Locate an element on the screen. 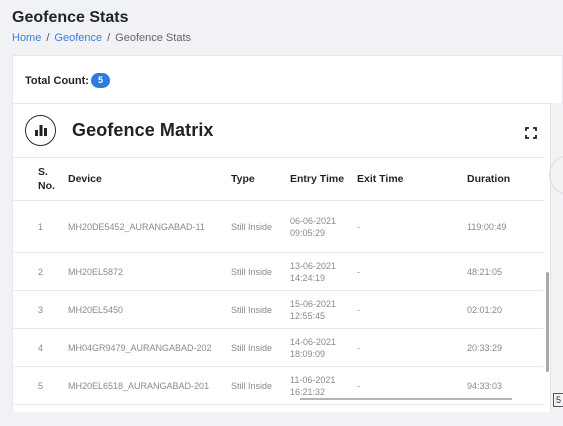 The width and height of the screenshot is (563, 426). cell-duration: 02:01:20 is located at coordinates (503, 309).